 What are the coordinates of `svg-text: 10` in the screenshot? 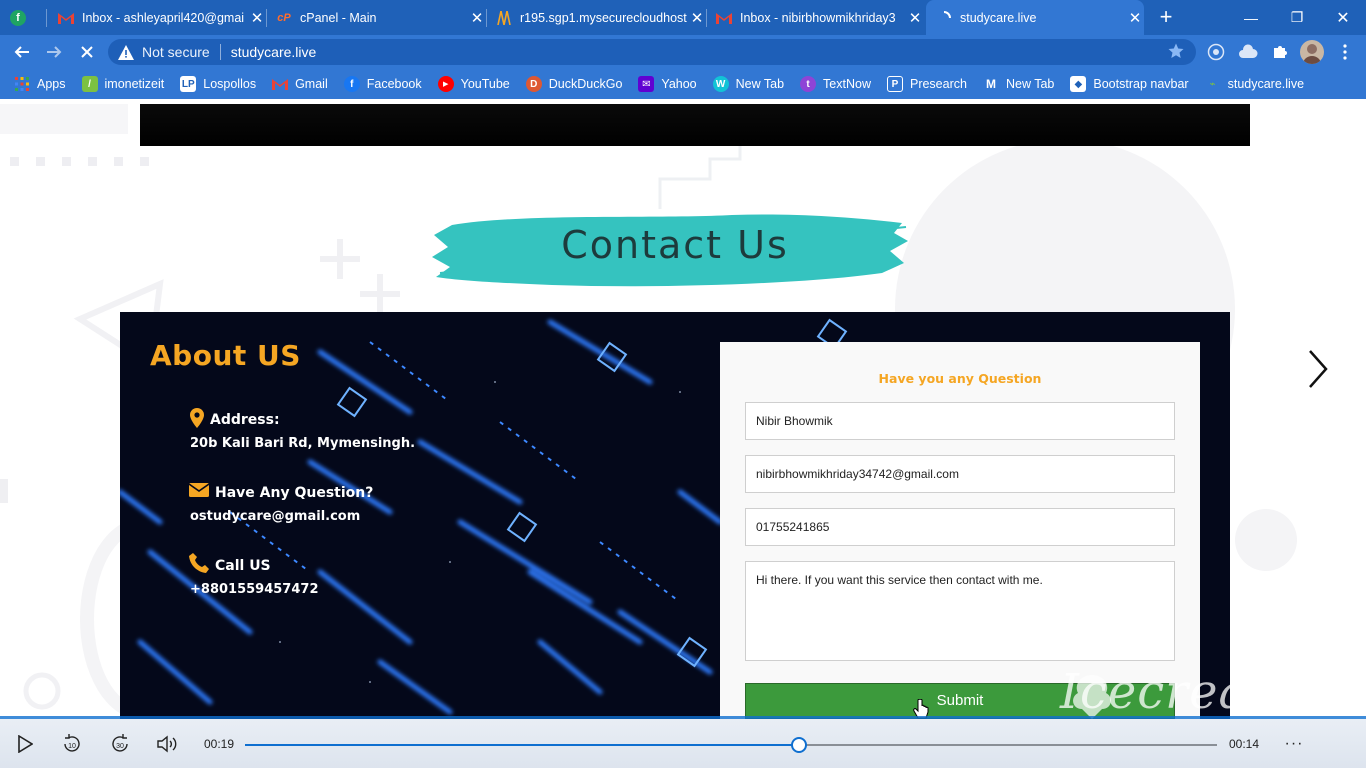 It's located at (72, 746).